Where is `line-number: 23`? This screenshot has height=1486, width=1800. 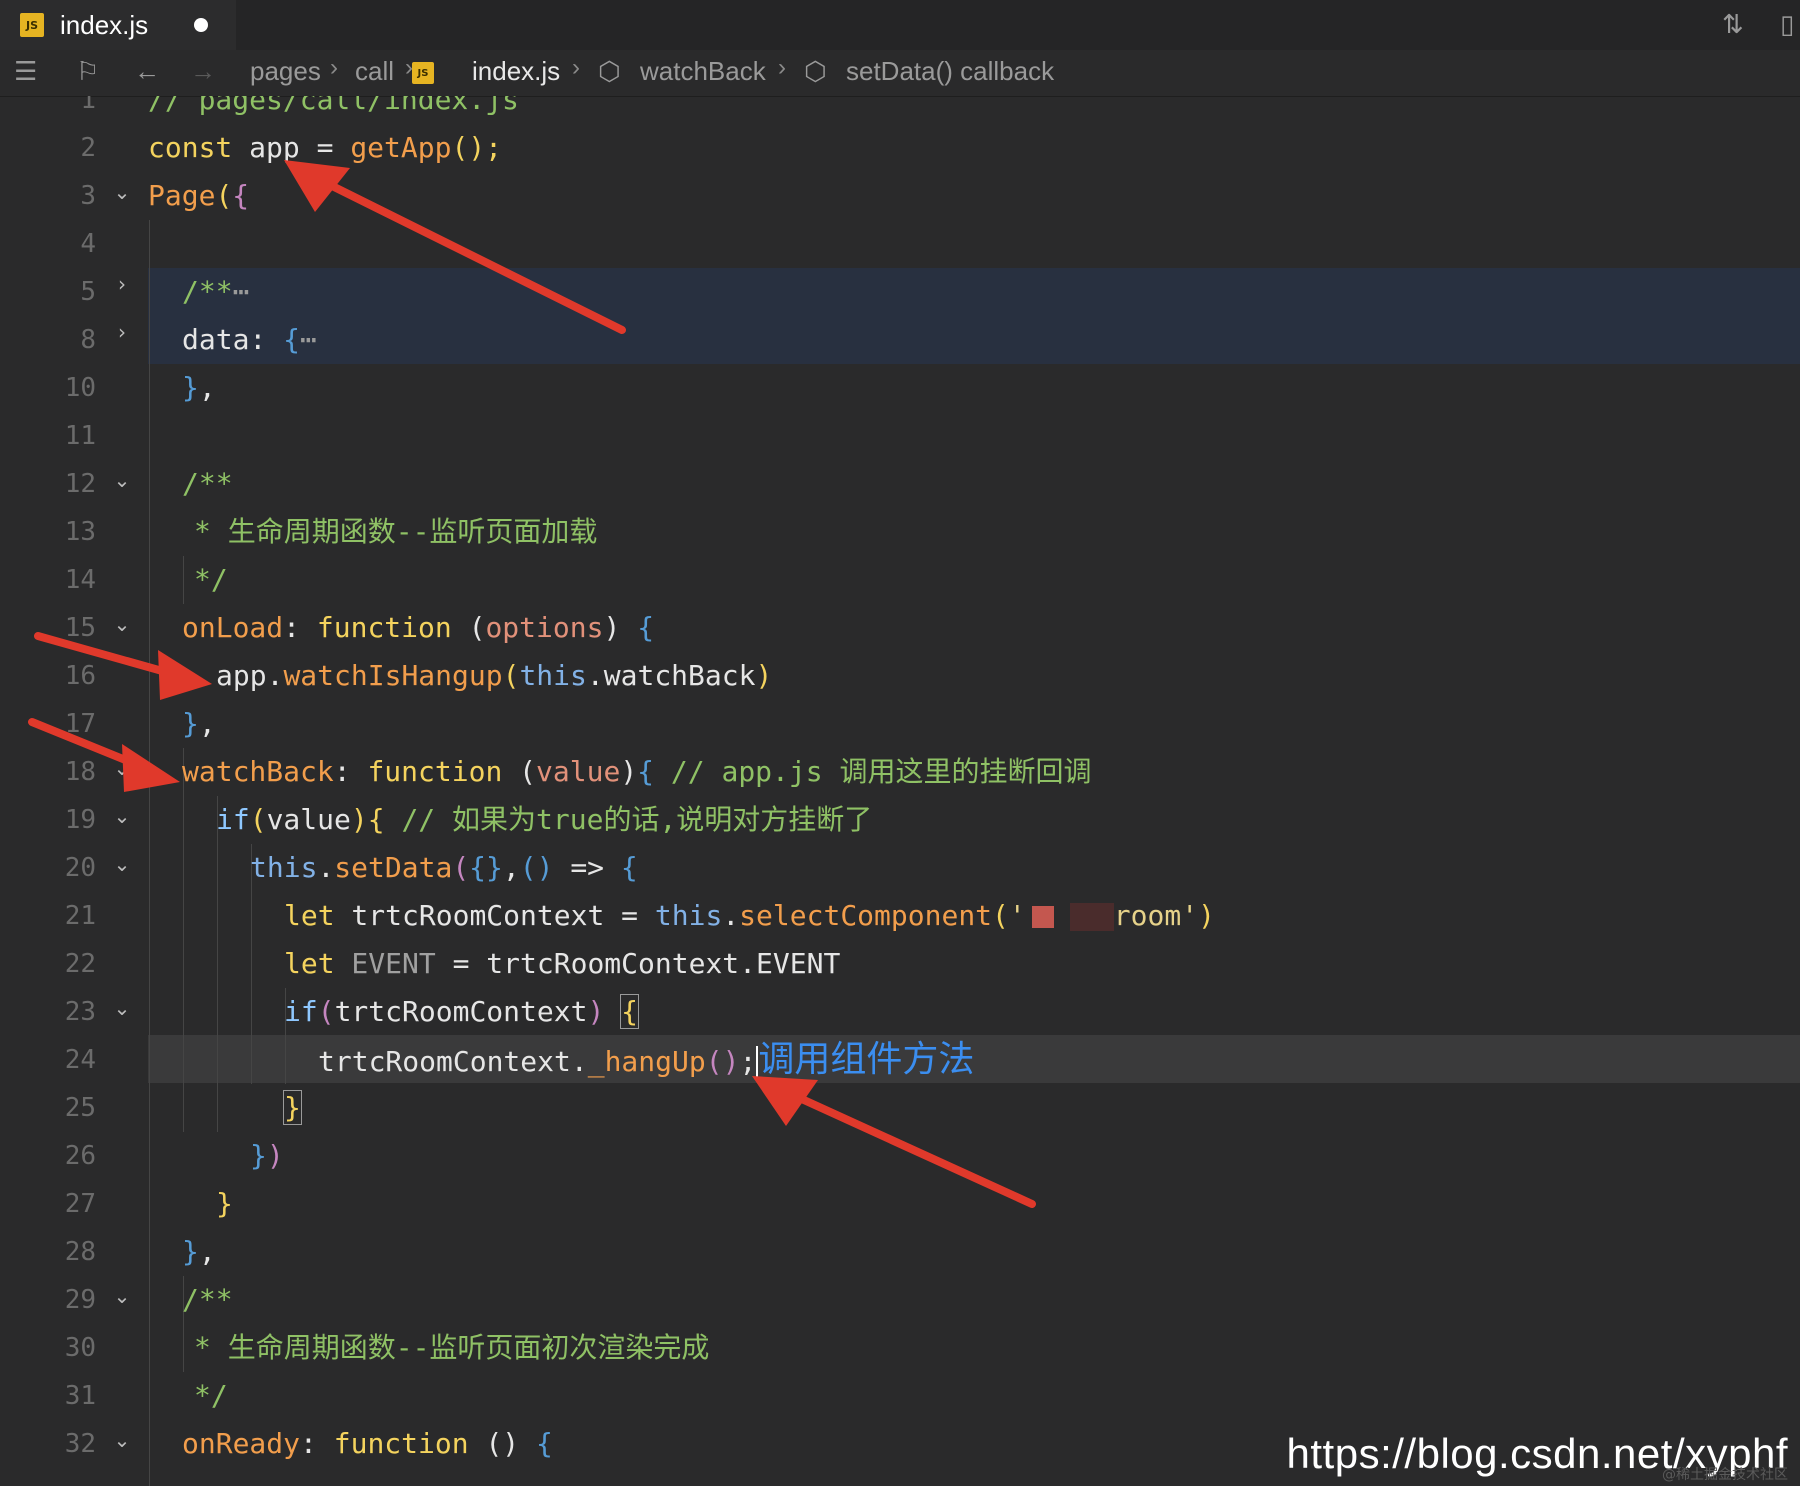
line-number: 23 is located at coordinates (80, 1012).